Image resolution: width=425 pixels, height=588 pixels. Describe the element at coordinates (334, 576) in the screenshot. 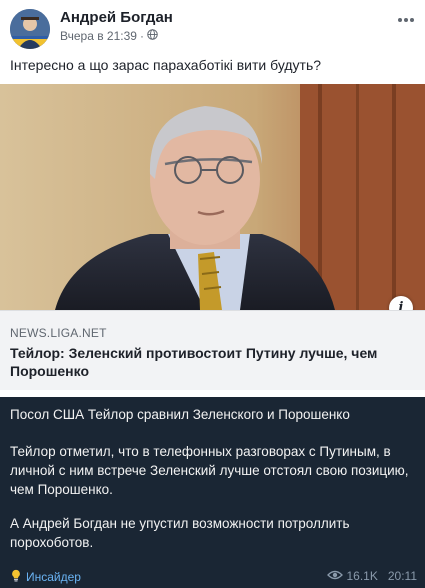

I see `eye-icon` at that location.